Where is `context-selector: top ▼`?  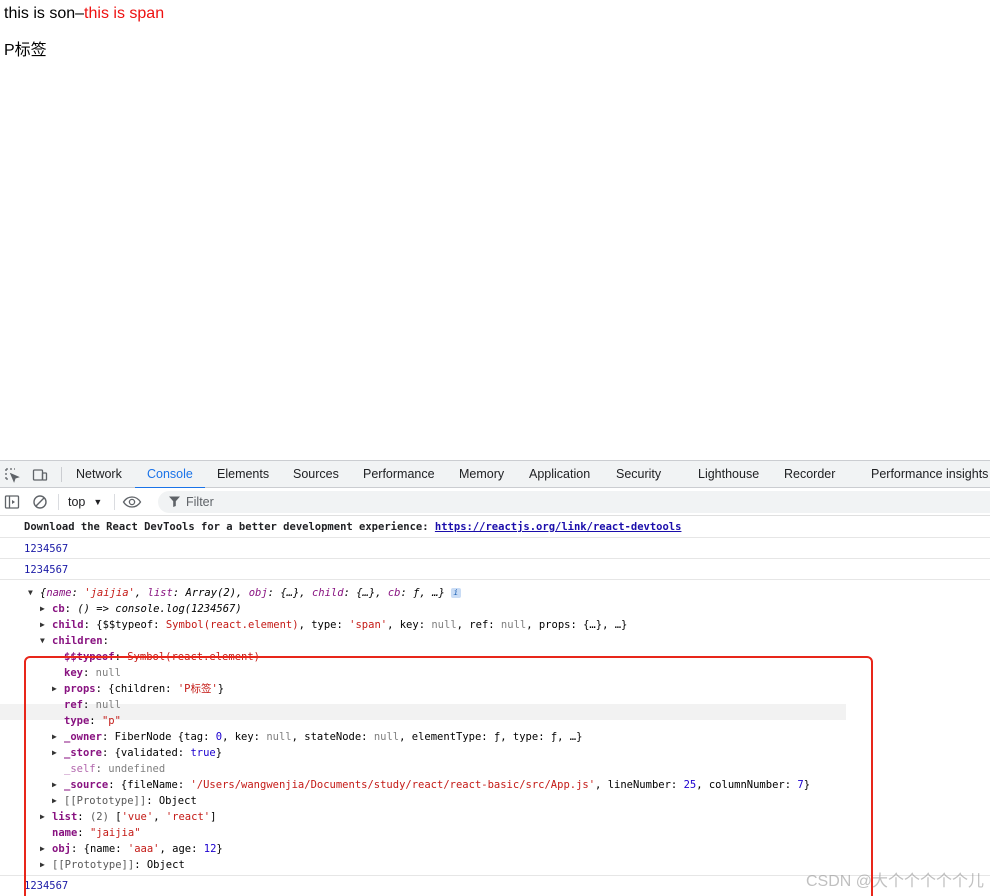
context-selector: top ▼ is located at coordinates (85, 502).